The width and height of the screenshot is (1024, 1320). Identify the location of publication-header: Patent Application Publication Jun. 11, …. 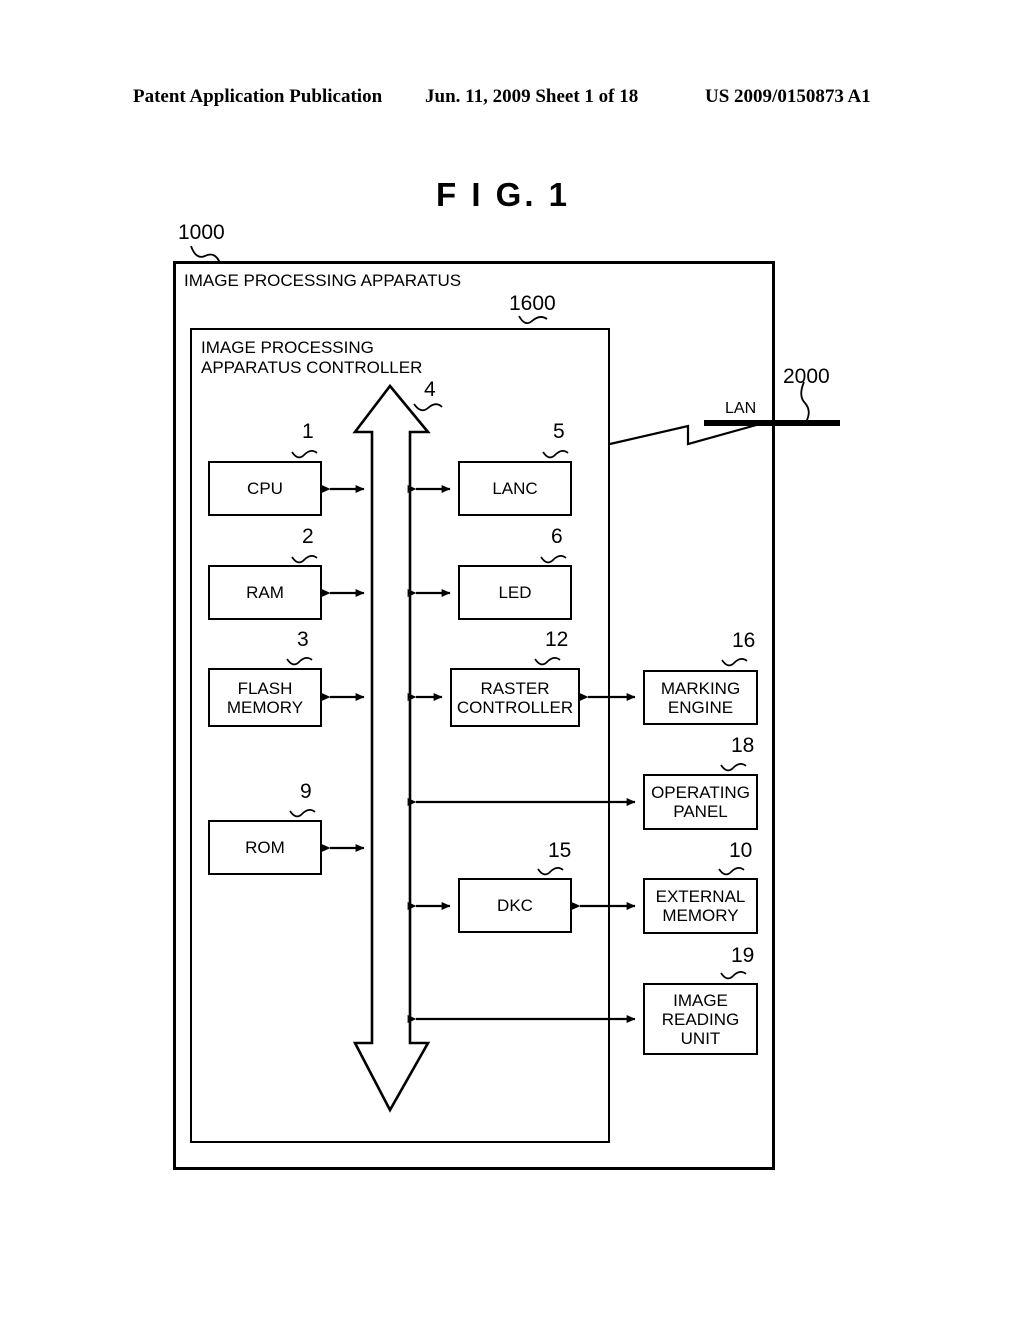
(512, 100).